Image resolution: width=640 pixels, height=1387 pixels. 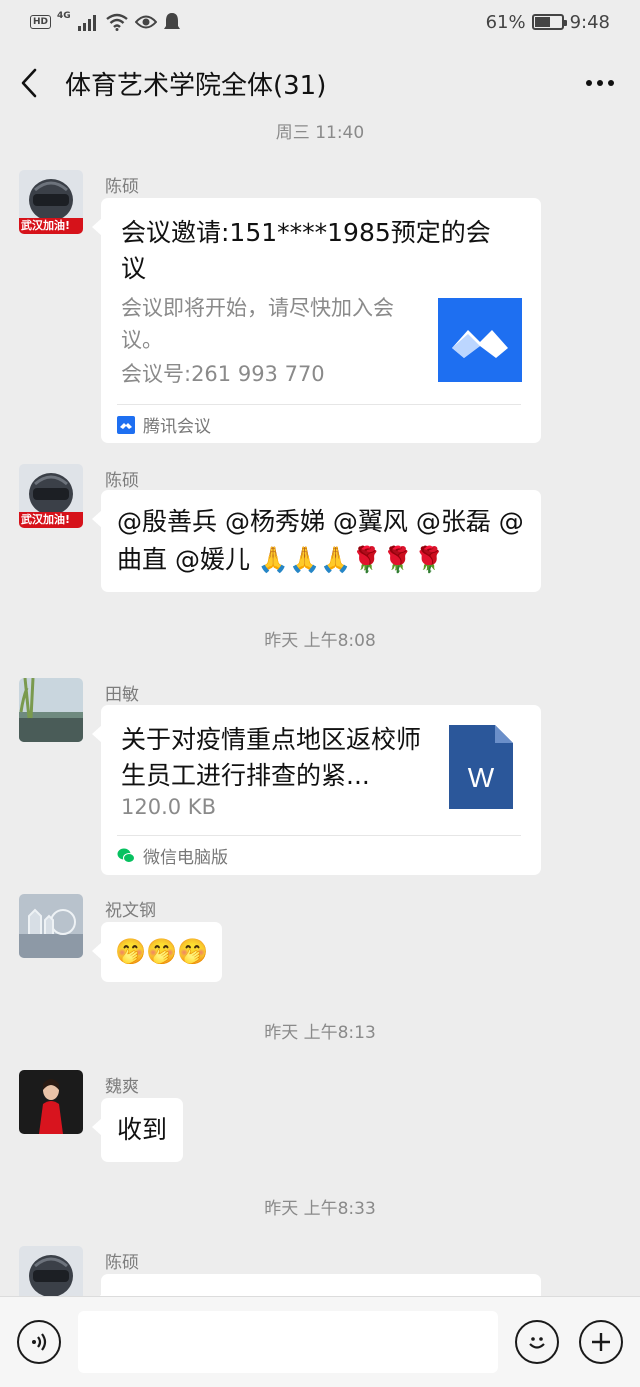 I want to click on add-button, so click(x=601, y=1342).